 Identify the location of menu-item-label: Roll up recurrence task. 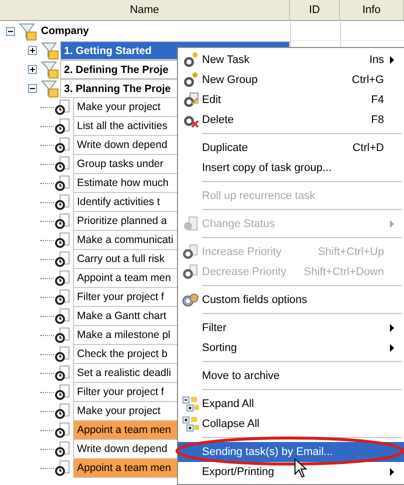
(259, 196).